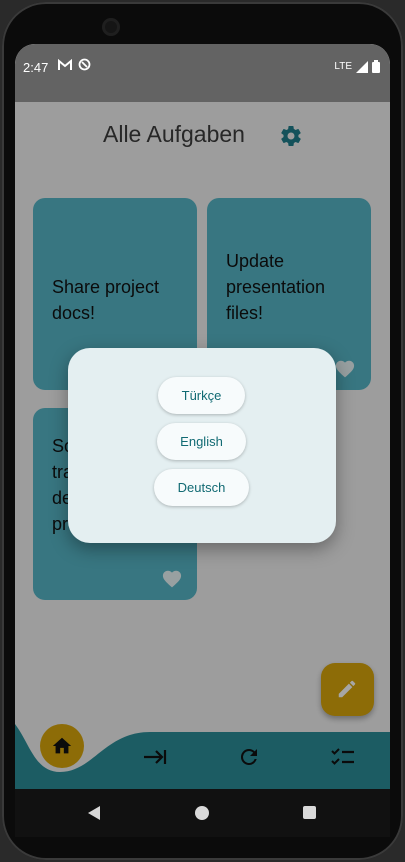  Describe the element at coordinates (202, 73) in the screenshot. I see `status-bar: 2:47 LTE` at that location.